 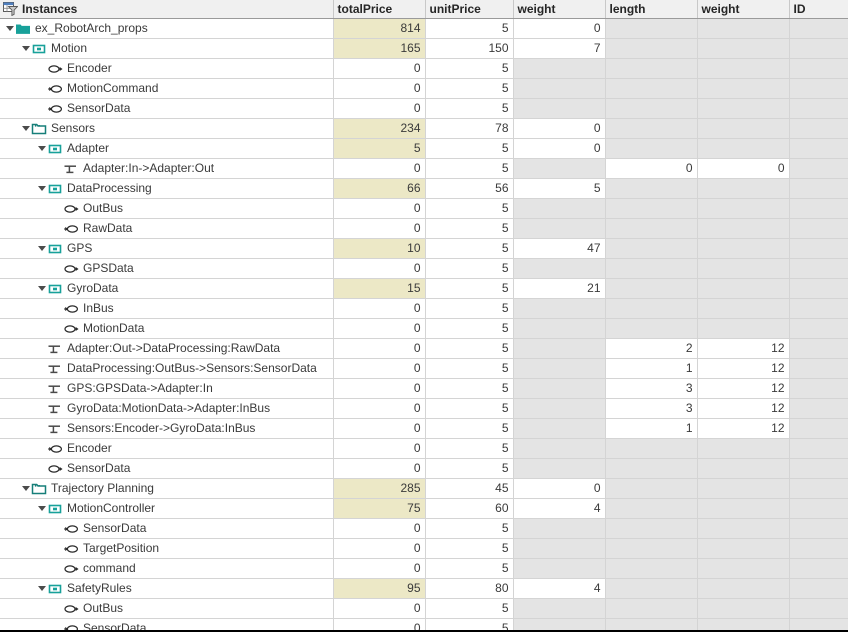 I want to click on table-row: MotionCommand 0 5, so click(x=424, y=88).